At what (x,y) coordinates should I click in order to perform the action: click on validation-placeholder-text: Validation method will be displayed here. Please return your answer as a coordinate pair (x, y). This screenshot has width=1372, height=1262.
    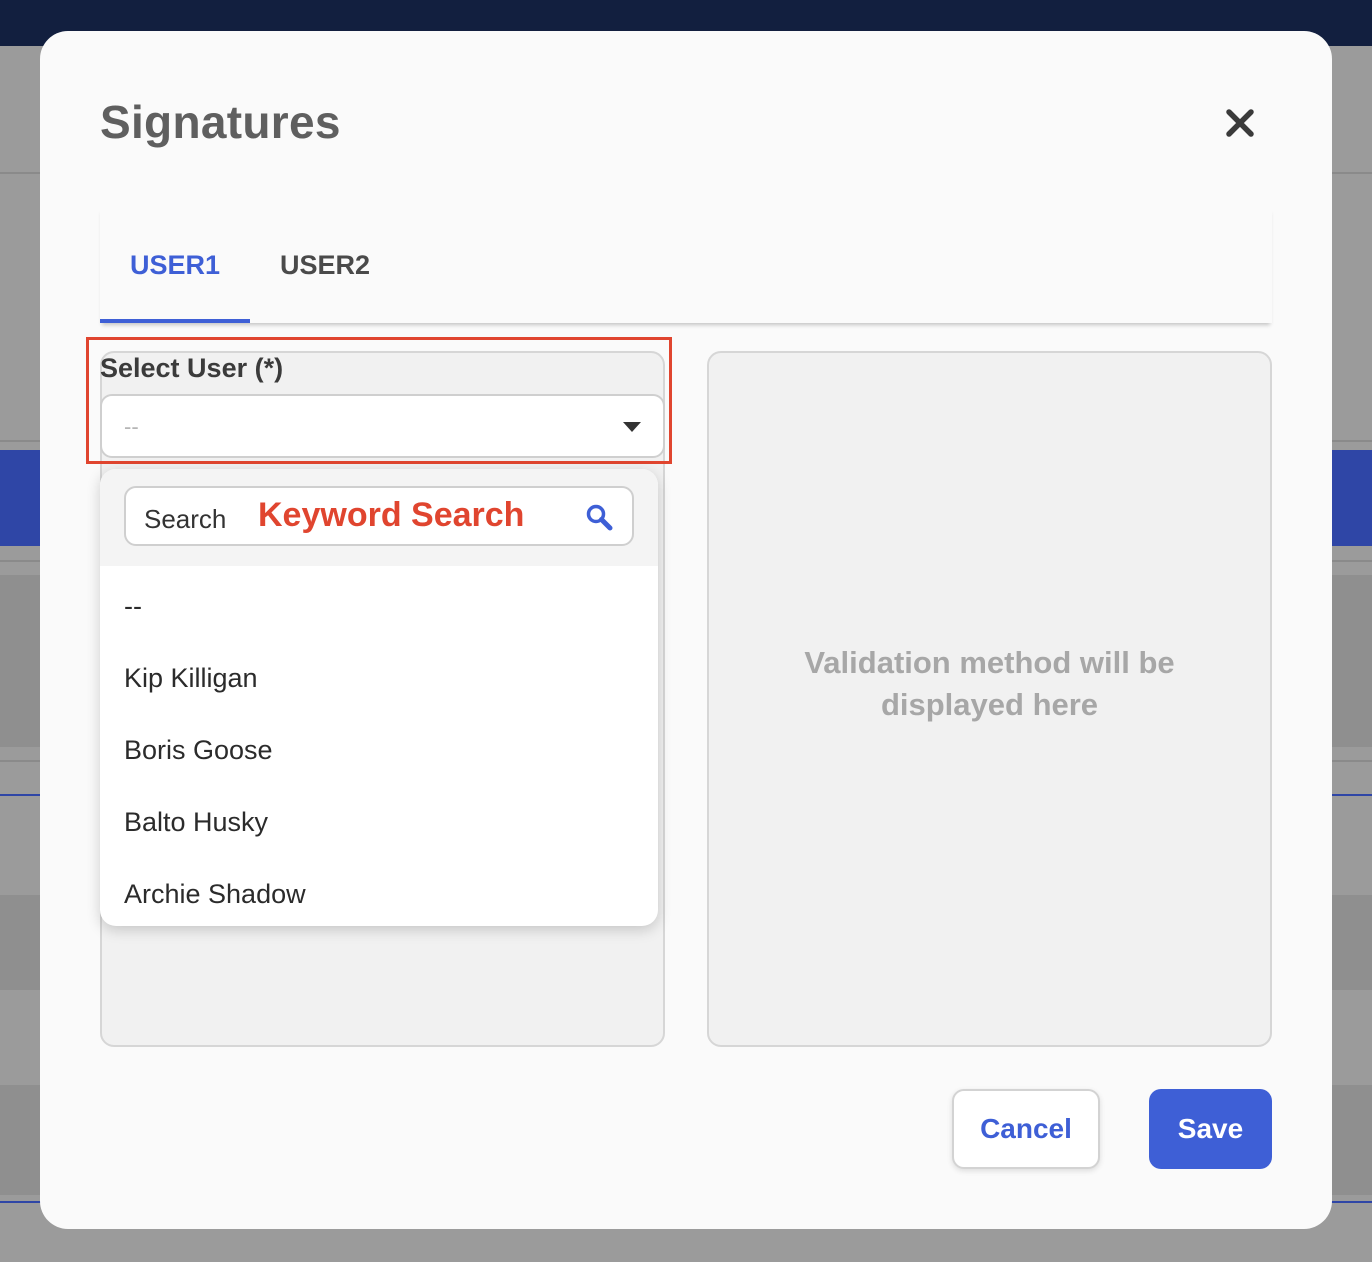
    Looking at the image, I should click on (989, 683).